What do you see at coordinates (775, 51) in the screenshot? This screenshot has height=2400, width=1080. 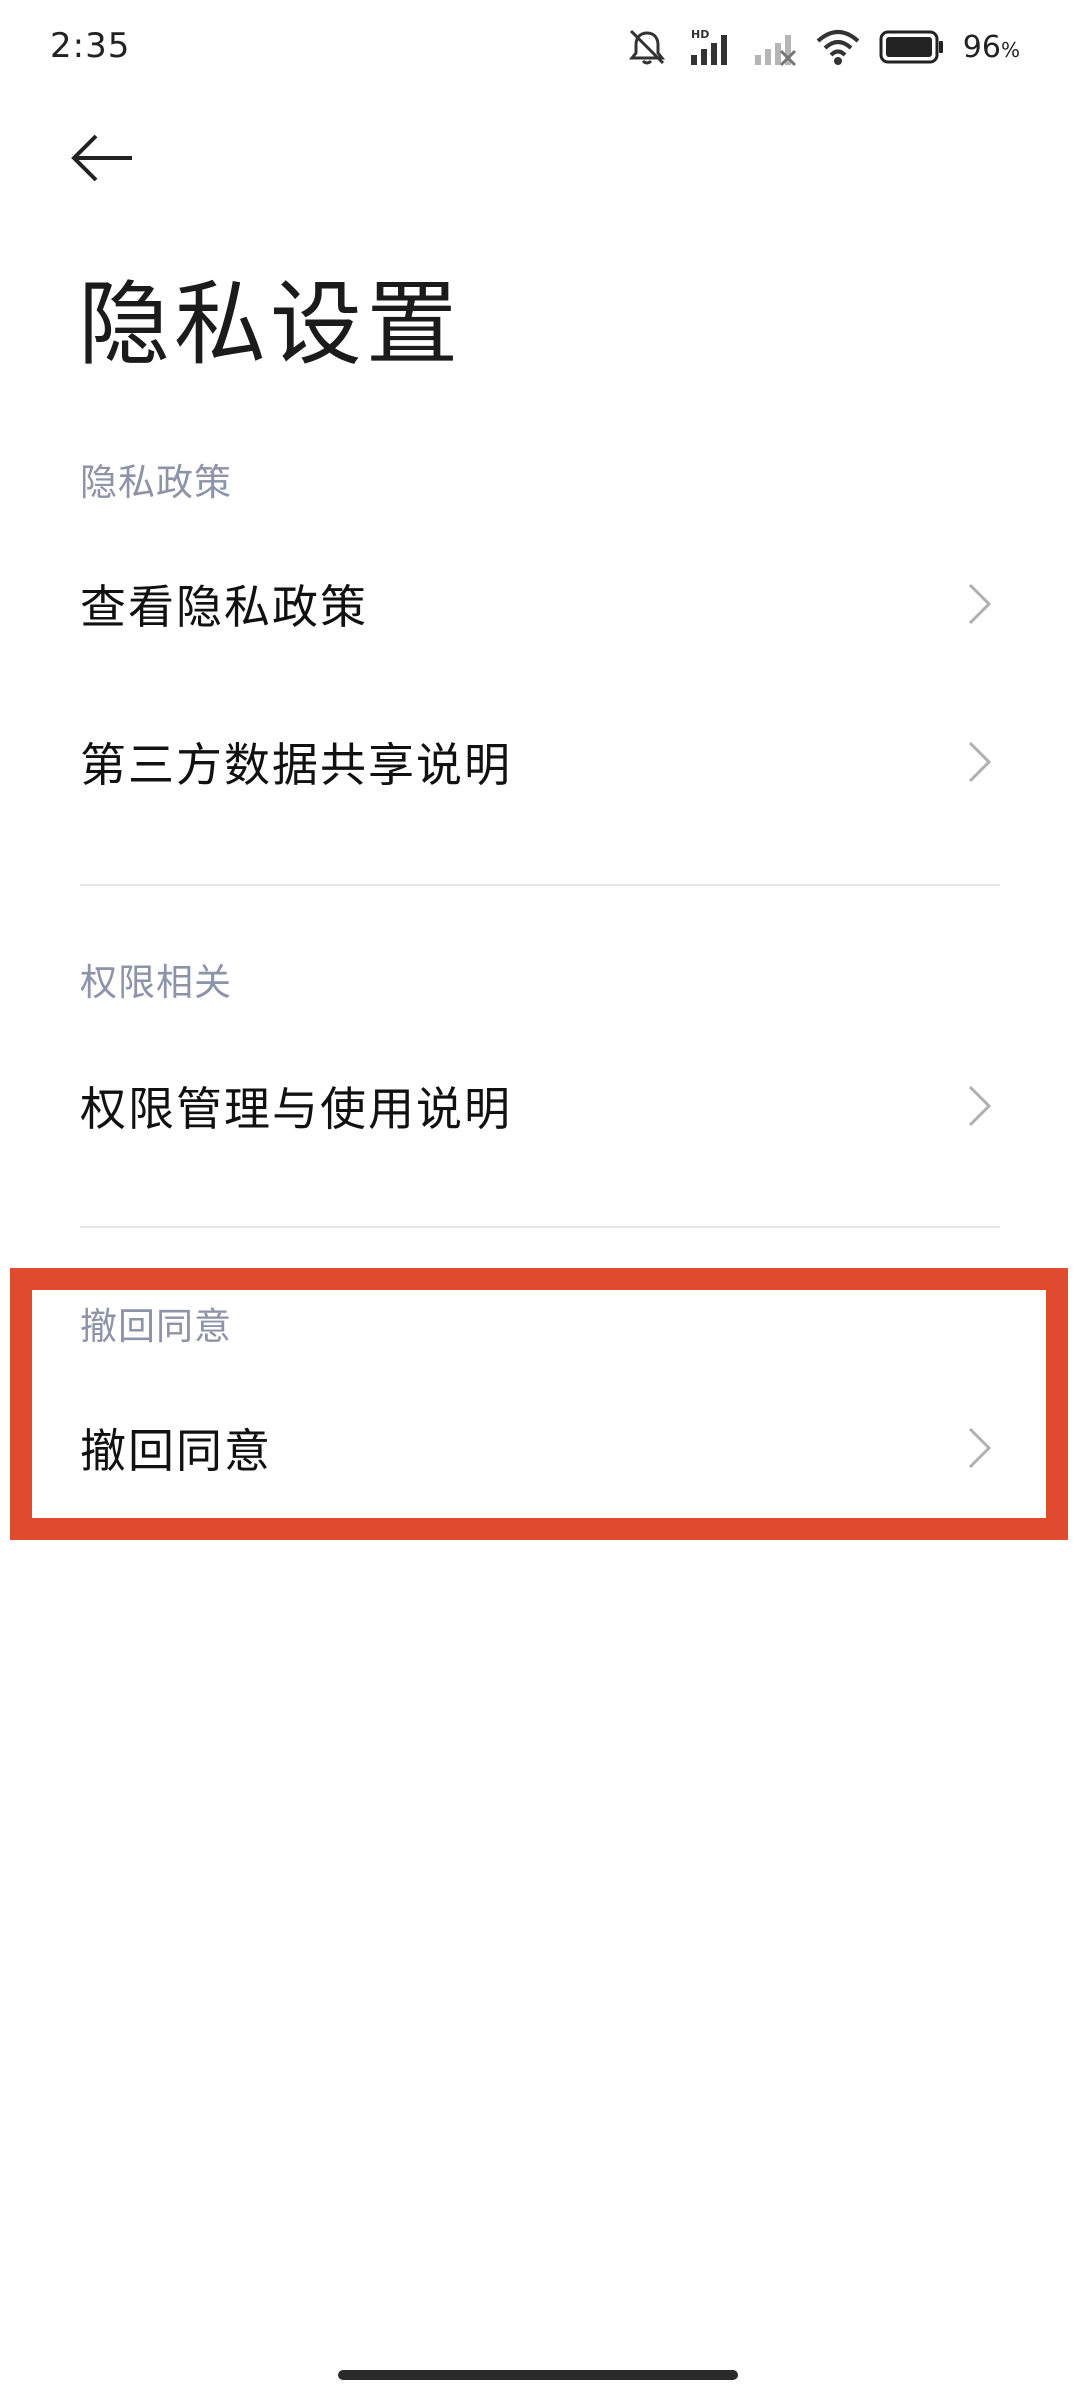 I see `signal-off-icon` at bounding box center [775, 51].